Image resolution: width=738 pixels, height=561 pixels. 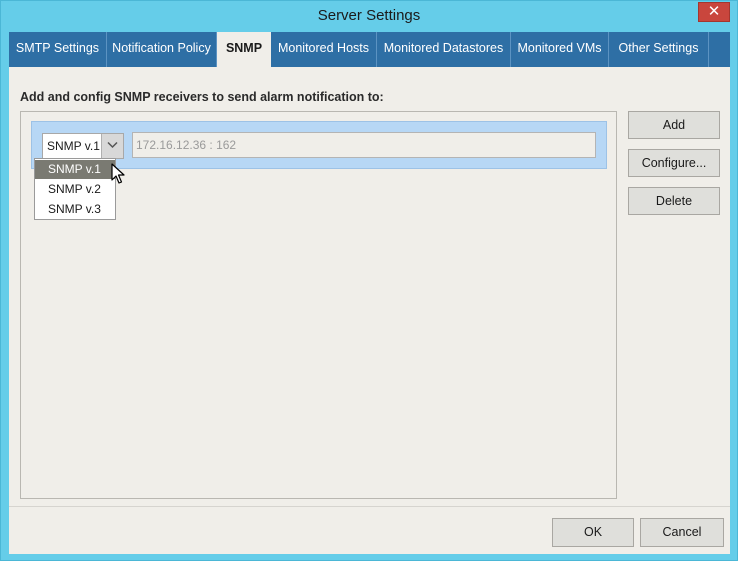 I want to click on tab-snmp: SNMP, so click(x=244, y=49).